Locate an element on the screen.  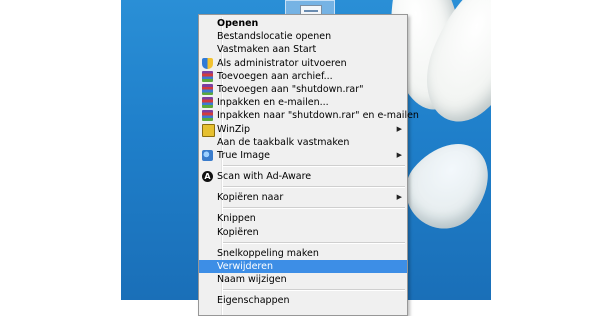
adaware-icon: A is located at coordinates (207, 177).